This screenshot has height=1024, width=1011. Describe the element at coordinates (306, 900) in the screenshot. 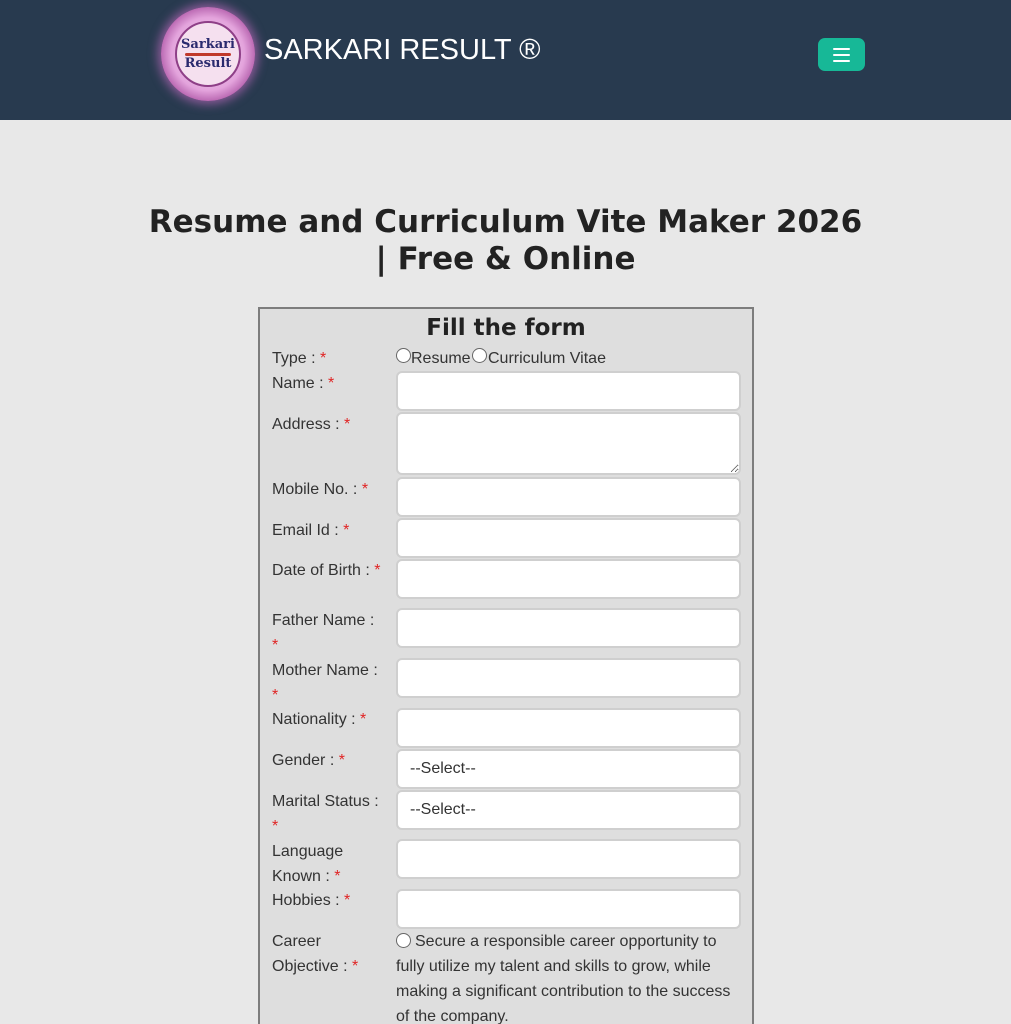

I see `hobbies-label-text: Hobbies :` at that location.